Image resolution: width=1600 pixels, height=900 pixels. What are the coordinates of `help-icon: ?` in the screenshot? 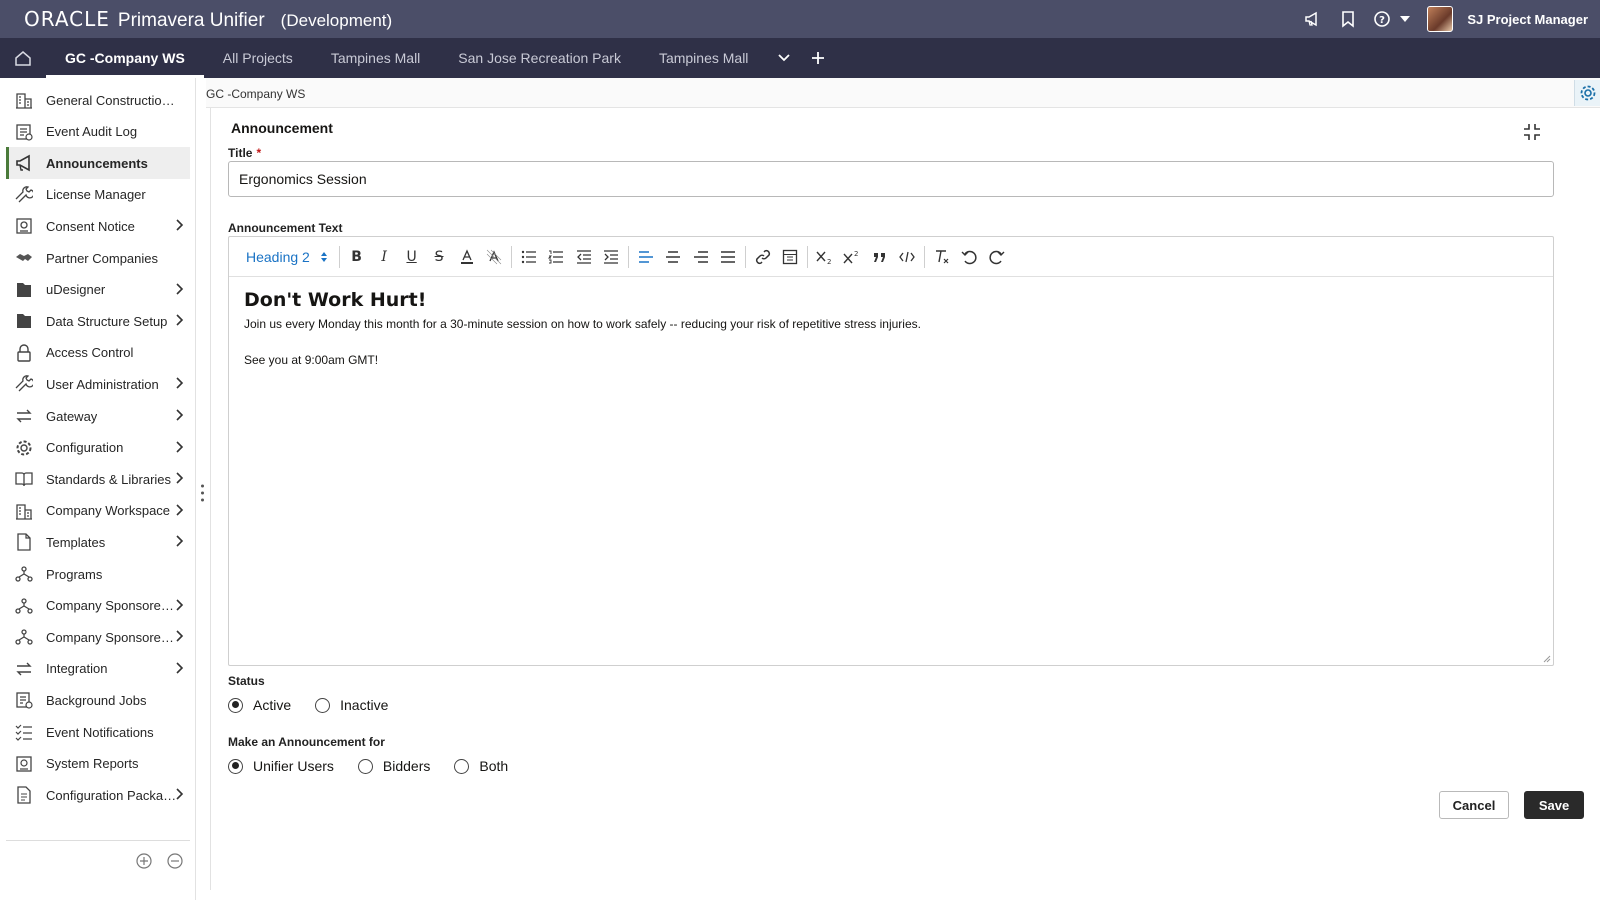 It's located at (1393, 19).